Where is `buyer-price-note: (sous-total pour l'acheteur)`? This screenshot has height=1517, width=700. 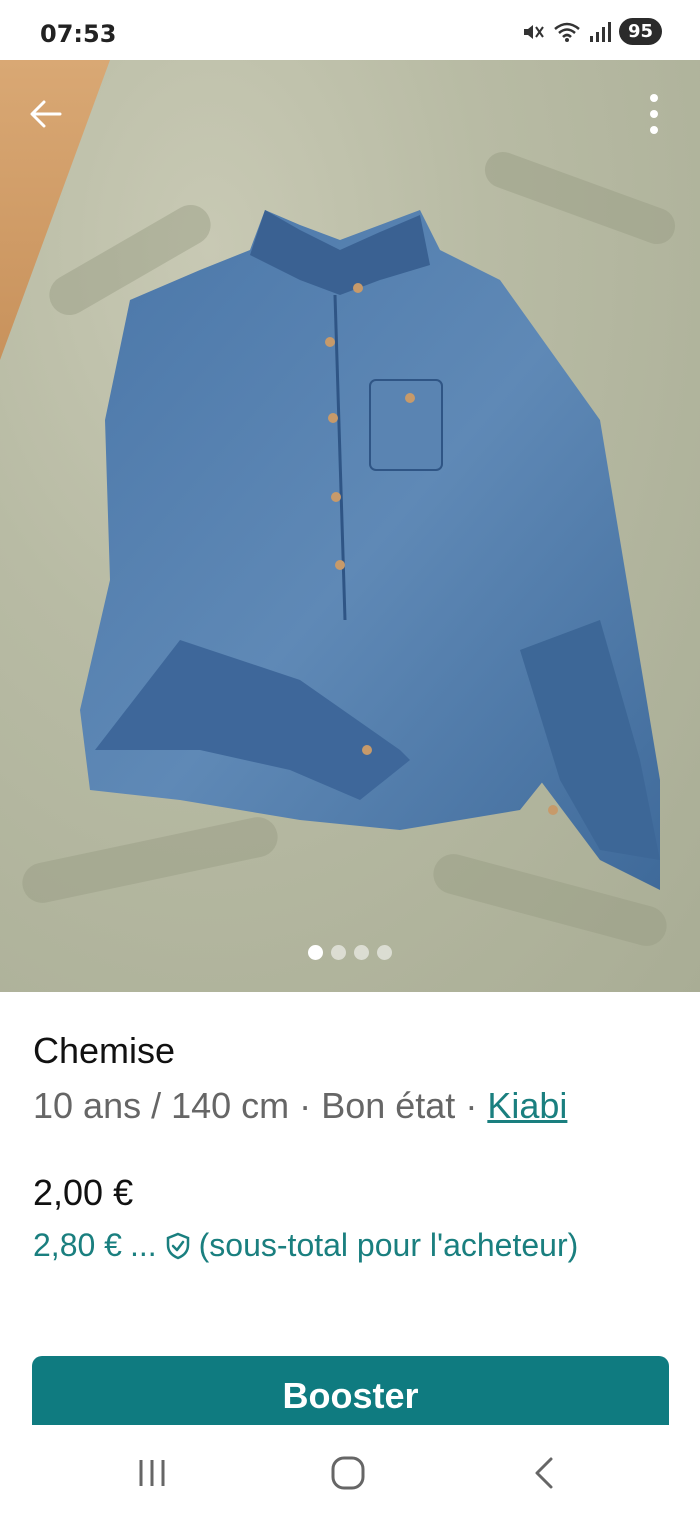
buyer-price-note: (sous-total pour l'acheteur) is located at coordinates (388, 1245).